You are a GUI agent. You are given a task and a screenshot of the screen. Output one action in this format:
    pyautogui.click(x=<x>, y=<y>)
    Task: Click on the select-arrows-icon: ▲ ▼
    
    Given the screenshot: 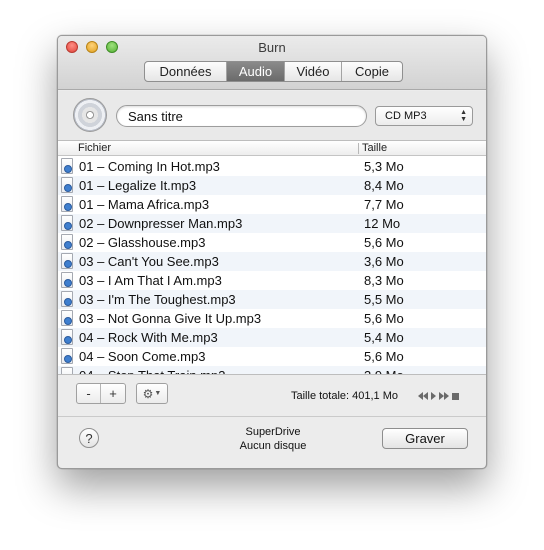 What is the action you would take?
    pyautogui.click(x=463, y=116)
    